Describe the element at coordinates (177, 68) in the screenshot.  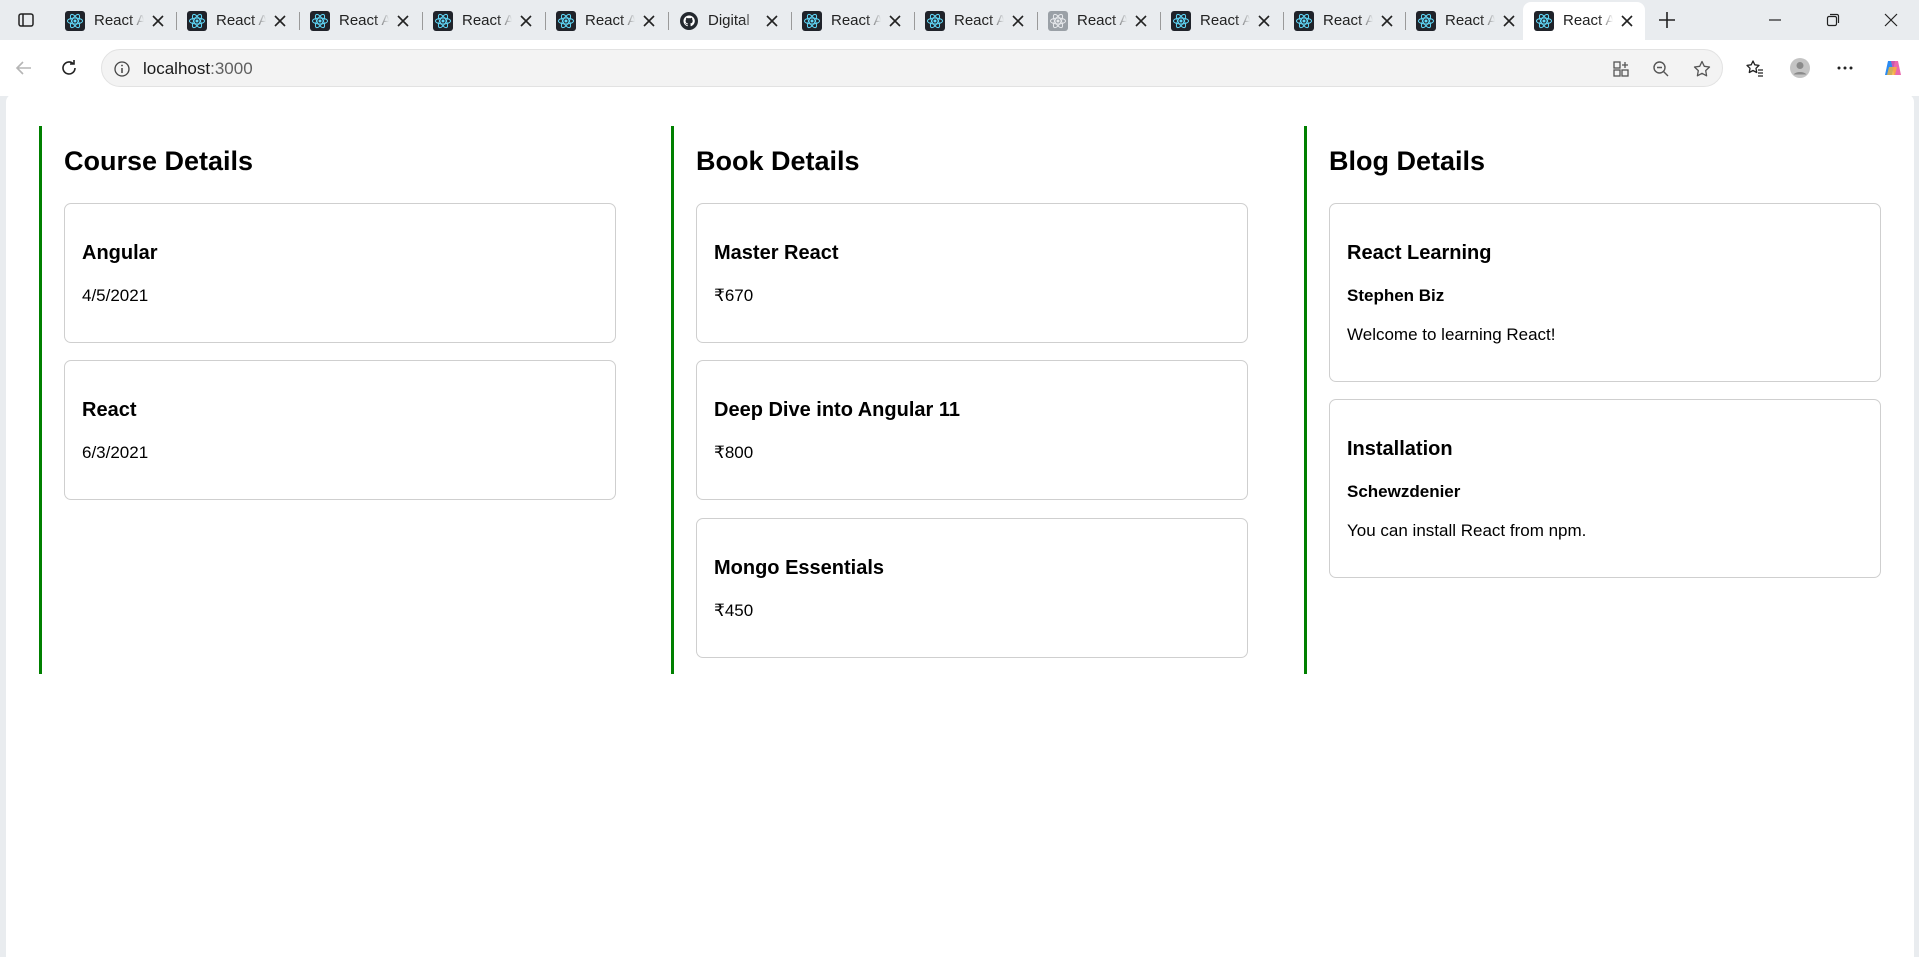
I see `url-host: localhost` at that location.